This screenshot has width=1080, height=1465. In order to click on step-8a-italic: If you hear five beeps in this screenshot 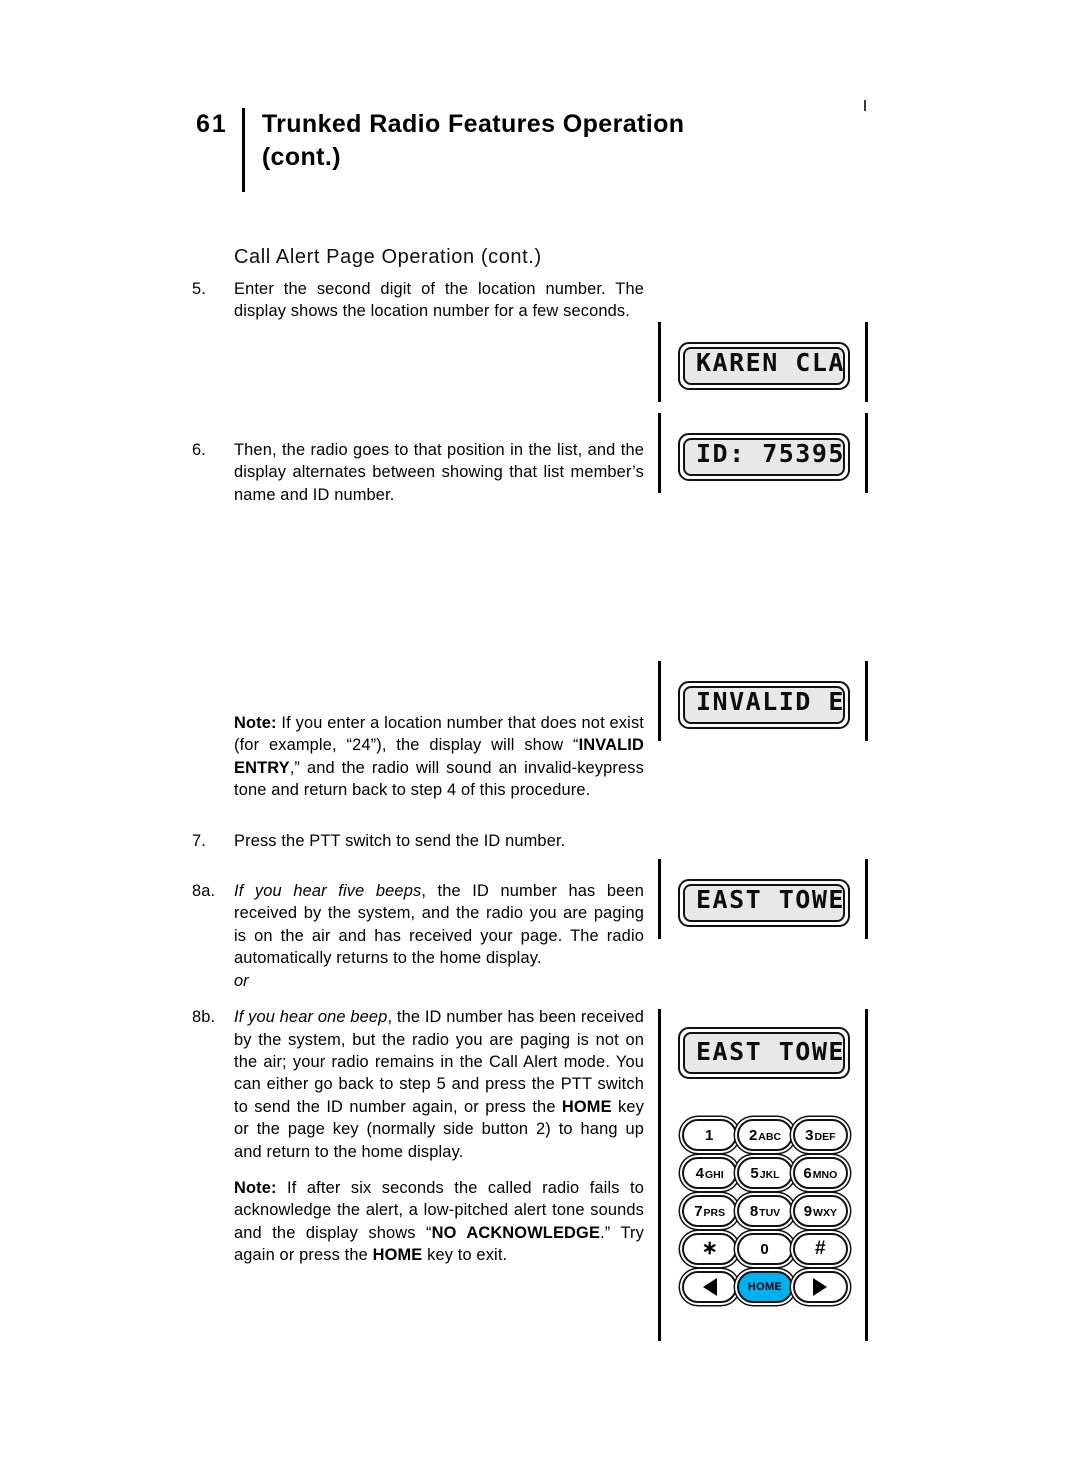, I will do `click(328, 891)`.